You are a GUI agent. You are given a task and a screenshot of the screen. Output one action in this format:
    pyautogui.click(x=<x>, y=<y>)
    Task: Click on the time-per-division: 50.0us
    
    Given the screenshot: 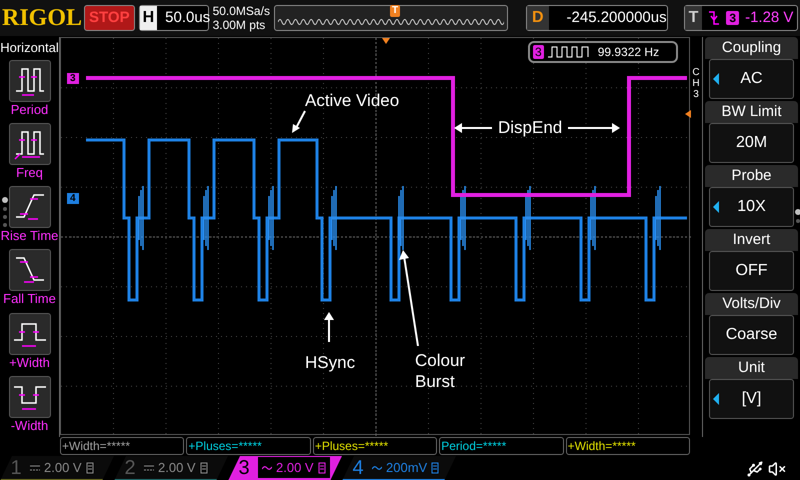 What is the action you would take?
    pyautogui.click(x=187, y=18)
    